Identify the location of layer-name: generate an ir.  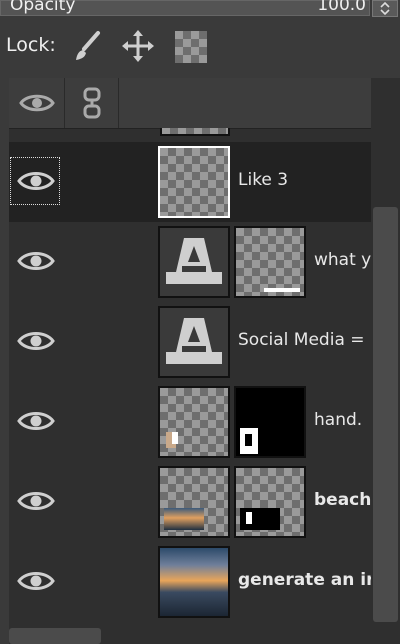
(304, 580).